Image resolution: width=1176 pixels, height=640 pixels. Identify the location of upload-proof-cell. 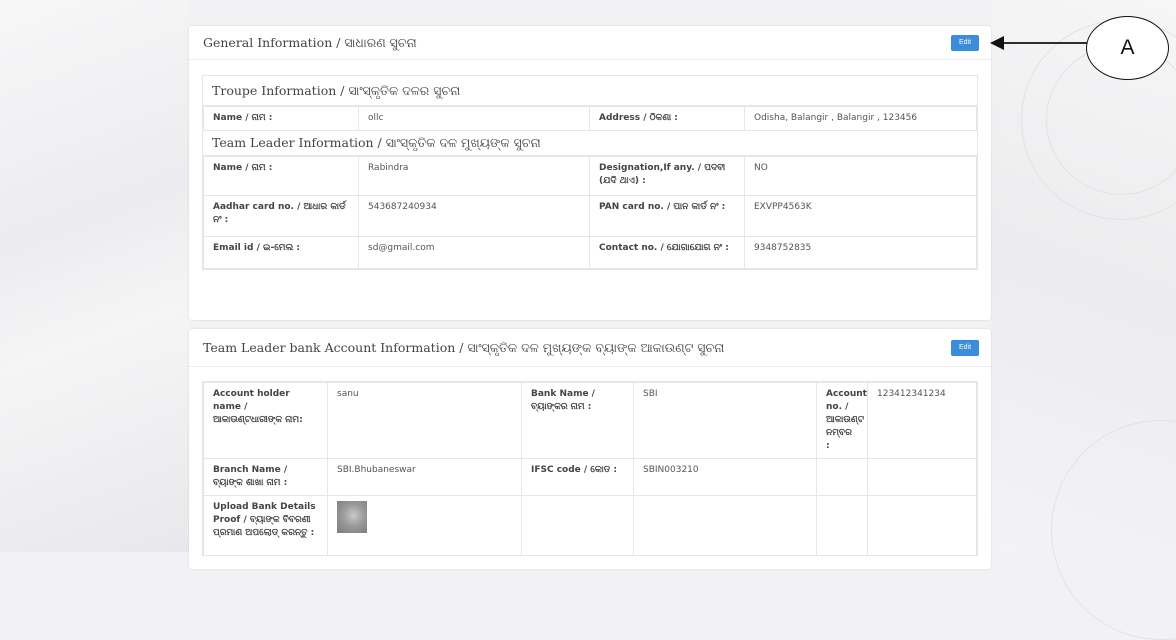
(424, 525).